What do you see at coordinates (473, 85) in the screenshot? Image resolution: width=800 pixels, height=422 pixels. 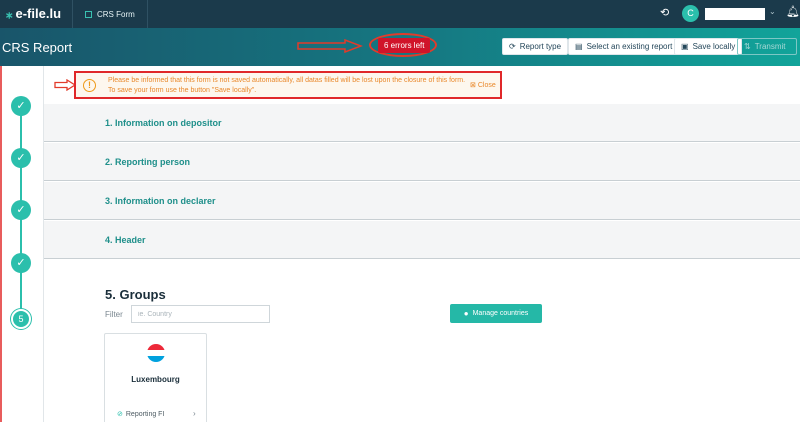 I see `close-icon: ⊠` at bounding box center [473, 85].